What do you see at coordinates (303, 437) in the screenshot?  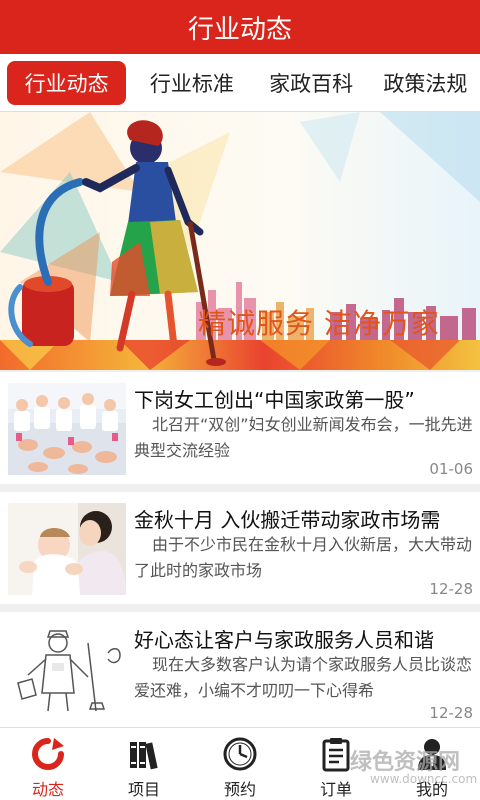 I see `news-summary: 北召开“双创”妇女创业新闻发布会，一批先进典型交流经验` at bounding box center [303, 437].